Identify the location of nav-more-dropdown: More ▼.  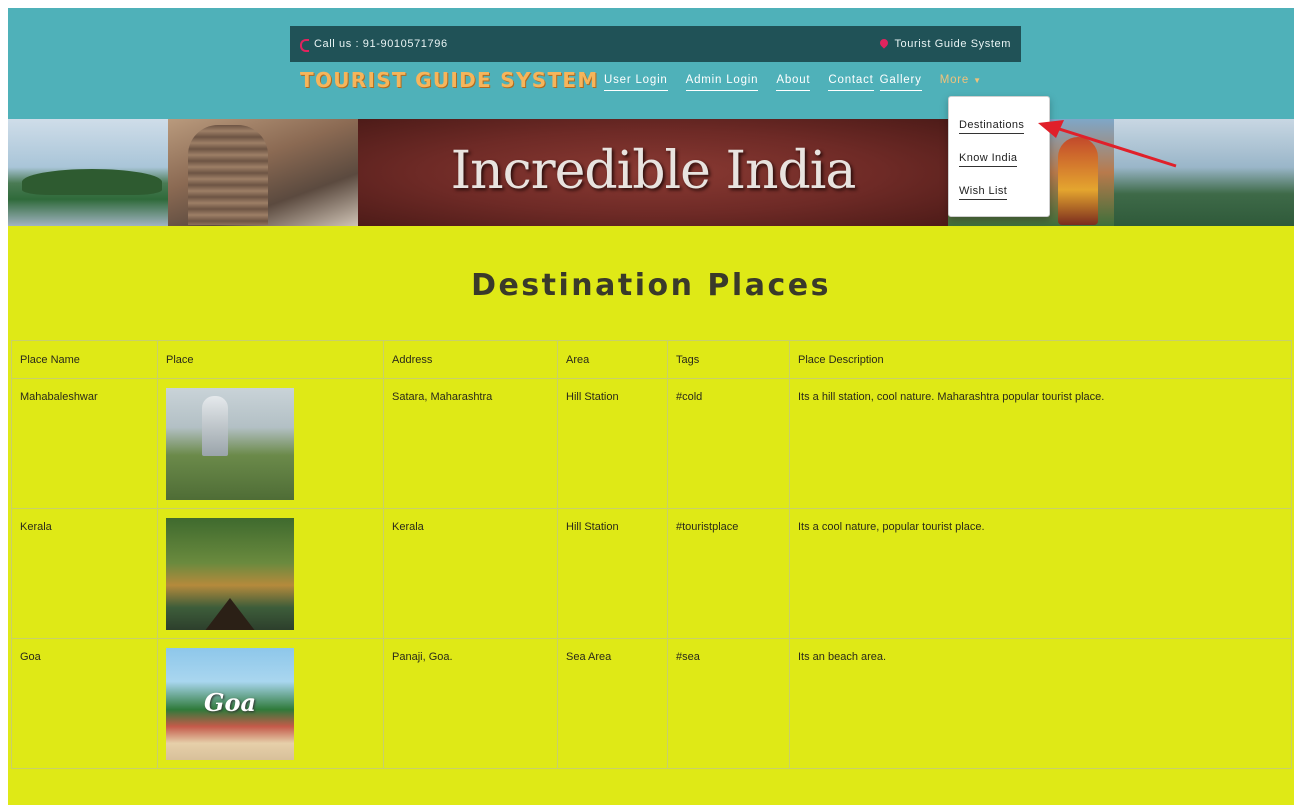
(961, 82).